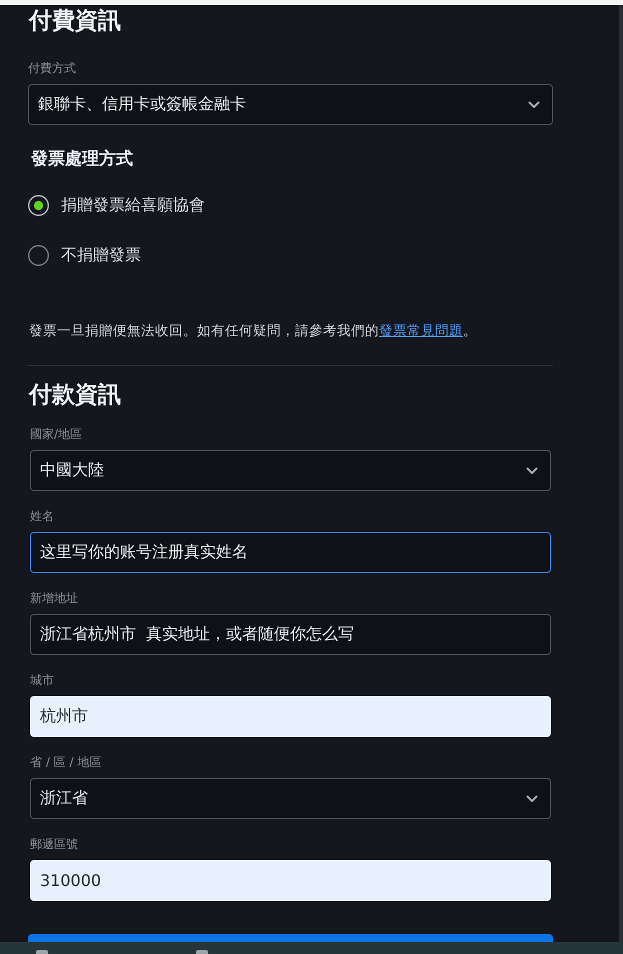 The width and height of the screenshot is (623, 954). What do you see at coordinates (54, 844) in the screenshot?
I see `field-label: 郵遞區號` at bounding box center [54, 844].